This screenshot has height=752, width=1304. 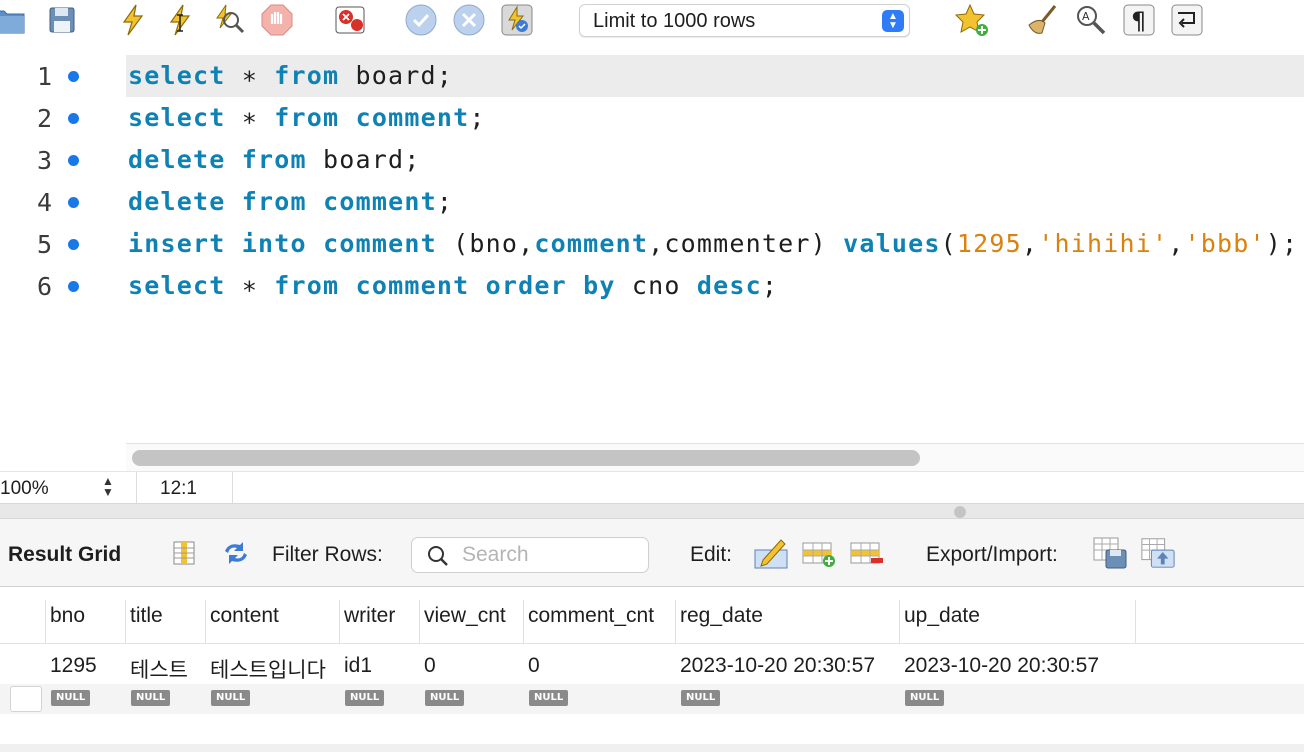 What do you see at coordinates (108, 487) in the screenshot?
I see `zoom-stepper-icon: ▲ ▼` at bounding box center [108, 487].